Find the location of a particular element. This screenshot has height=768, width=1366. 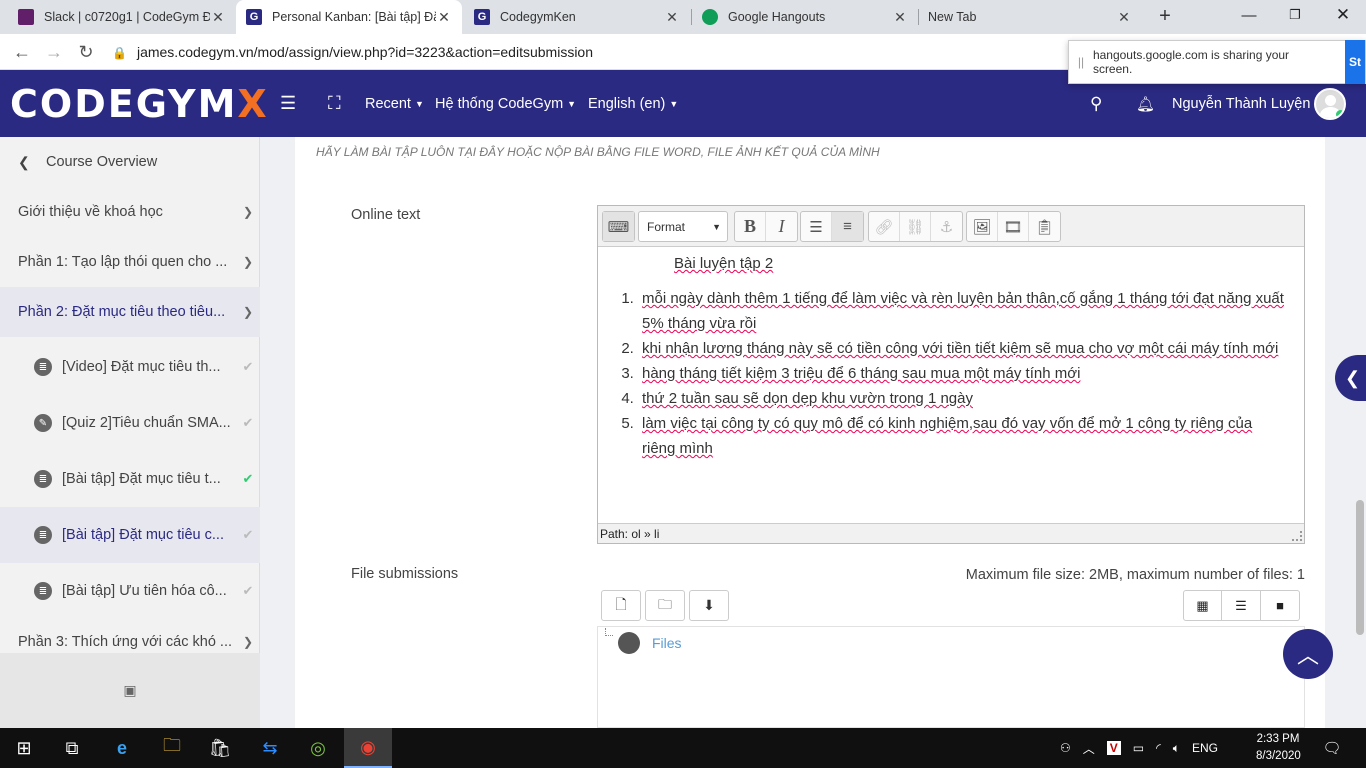

windows-start-icon: ⊞ is located at coordinates (24, 748).